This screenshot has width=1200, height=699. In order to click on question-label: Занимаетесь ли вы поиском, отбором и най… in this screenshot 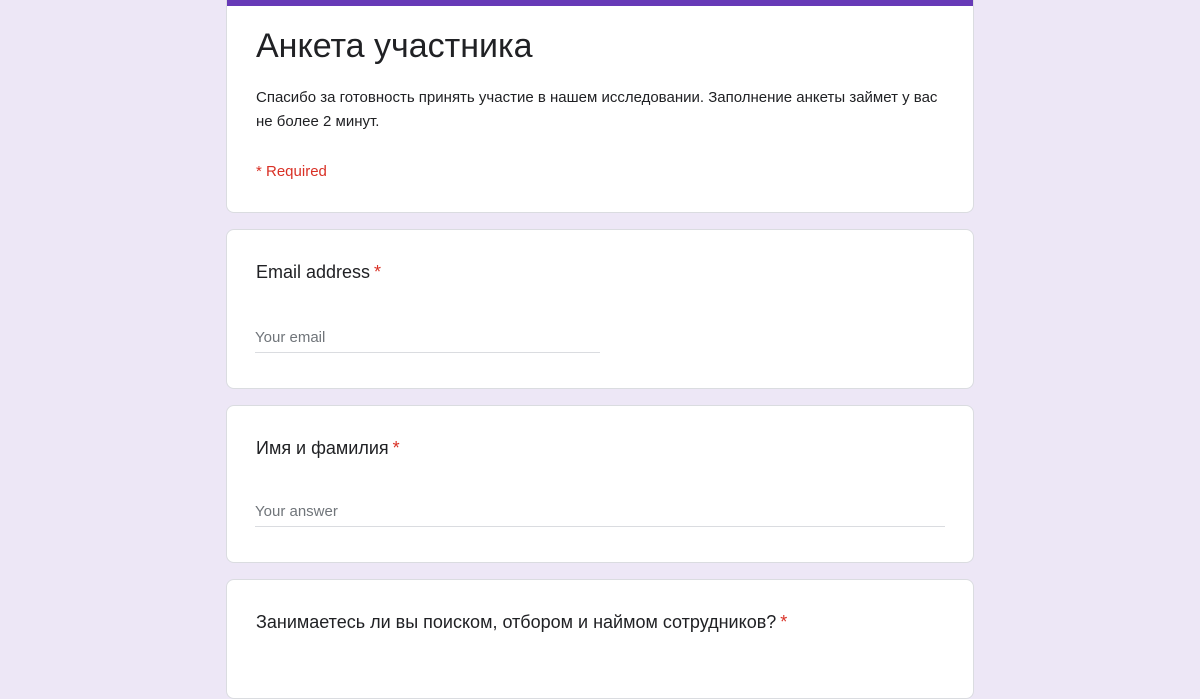, I will do `click(516, 622)`.